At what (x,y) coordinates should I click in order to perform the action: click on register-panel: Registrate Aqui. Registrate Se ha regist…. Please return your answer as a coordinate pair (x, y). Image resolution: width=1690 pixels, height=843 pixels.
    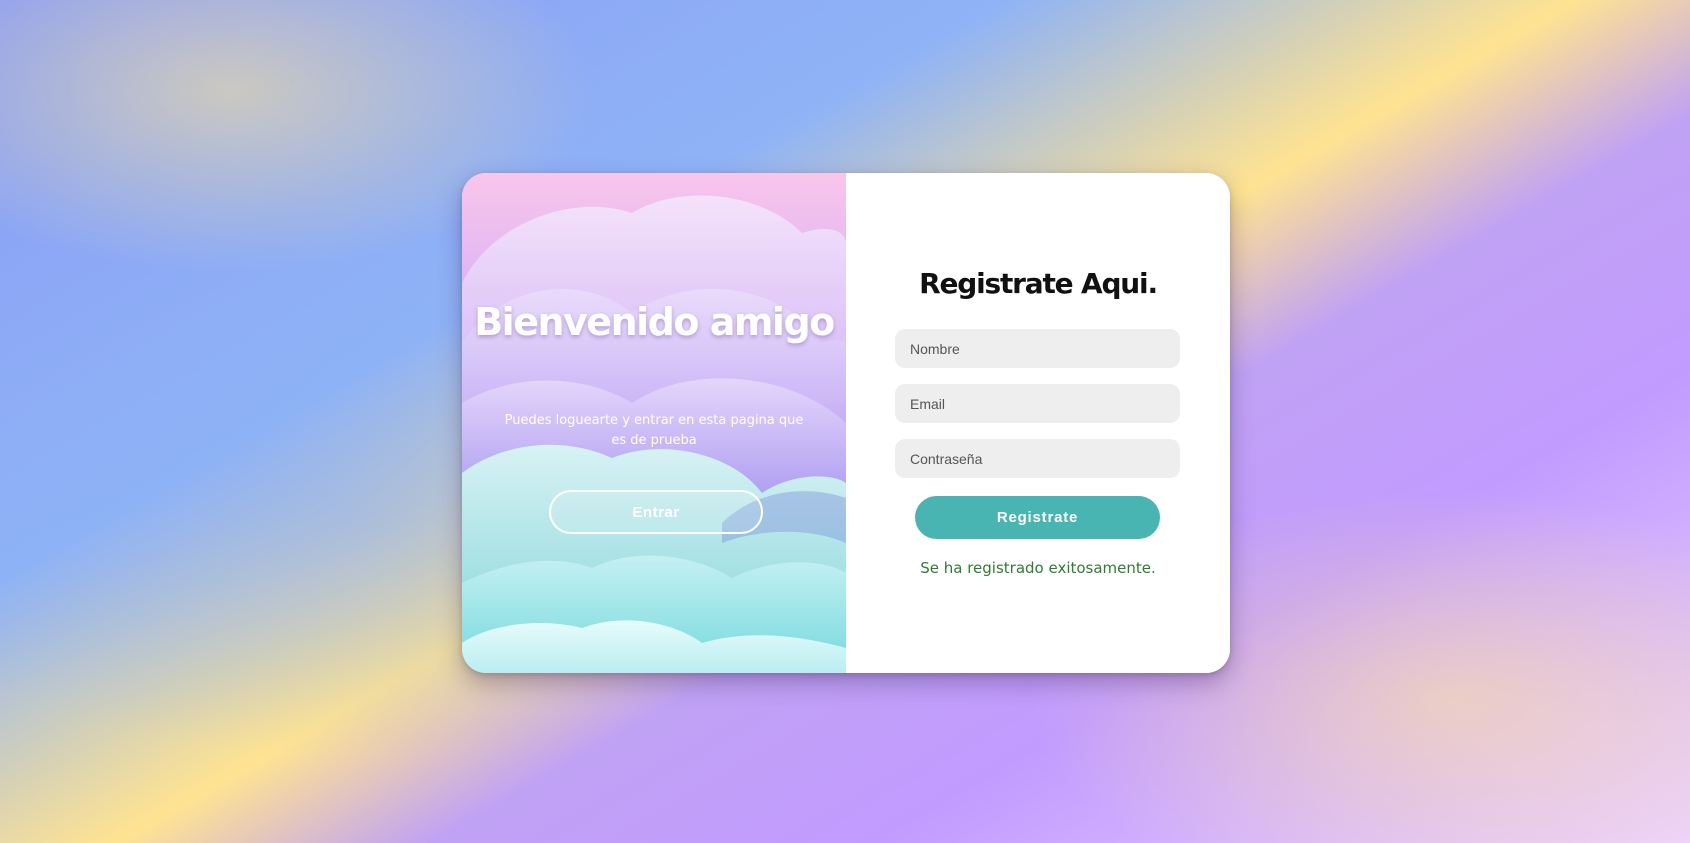
    Looking at the image, I should click on (1038, 423).